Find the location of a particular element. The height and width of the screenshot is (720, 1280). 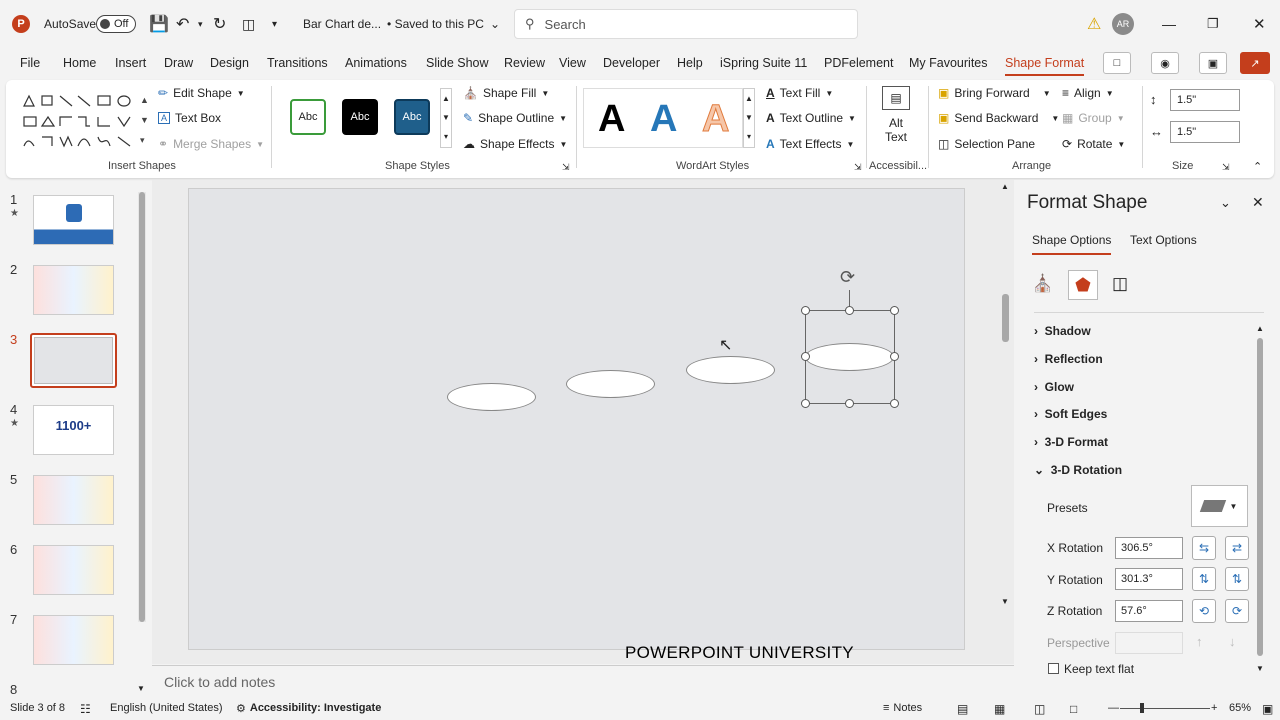

tab-shape-options: Shape Options is located at coordinates (1072, 244).